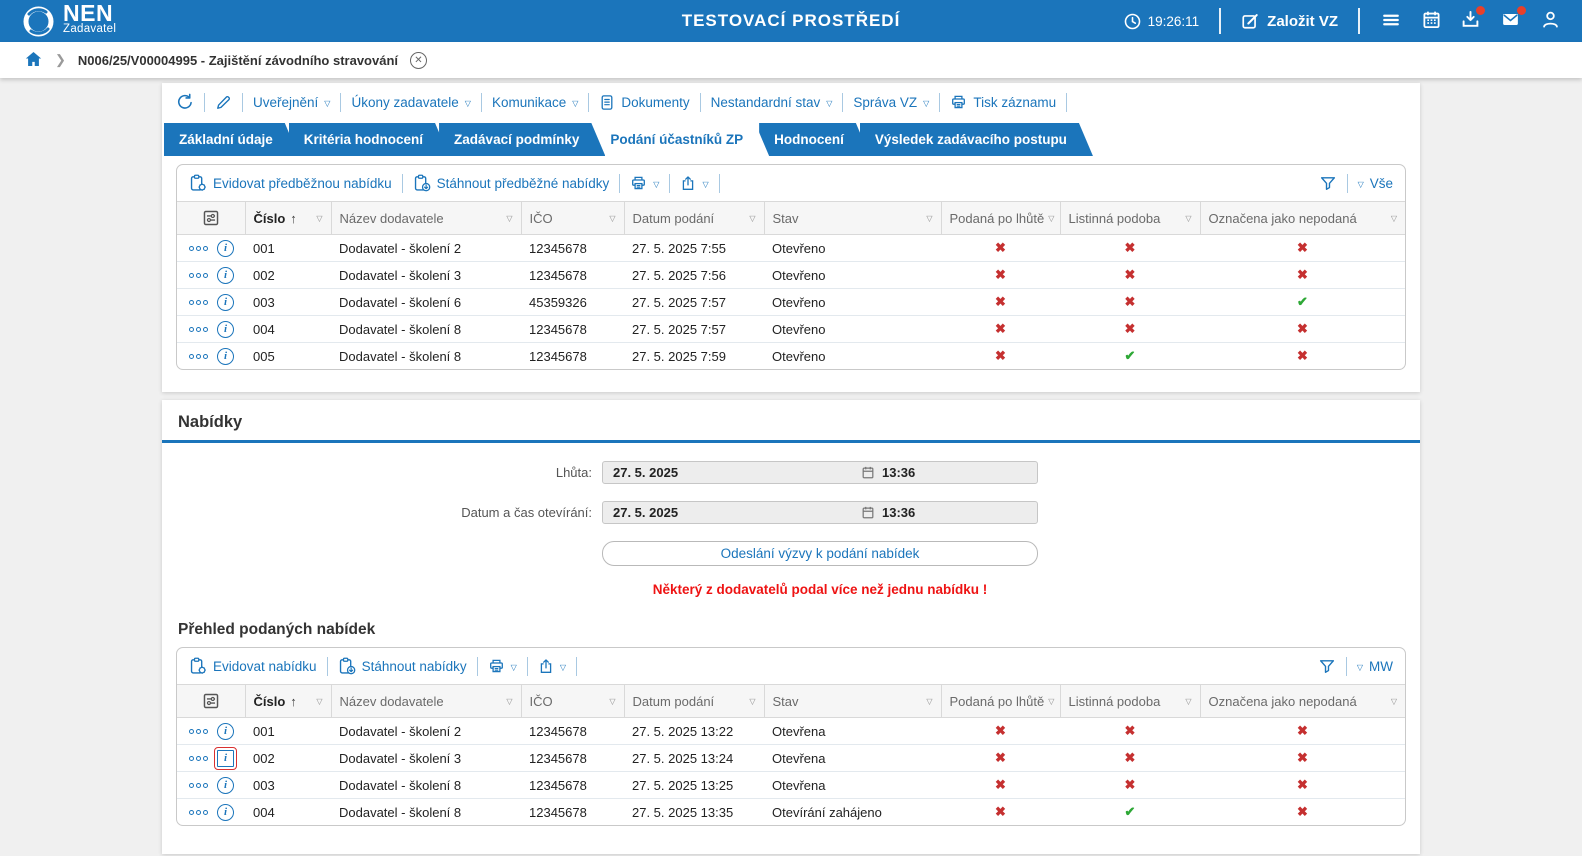  Describe the element at coordinates (820, 553) in the screenshot. I see `send-call-for-tenders-button: Odeslání výzvy k podání nabídek` at that location.